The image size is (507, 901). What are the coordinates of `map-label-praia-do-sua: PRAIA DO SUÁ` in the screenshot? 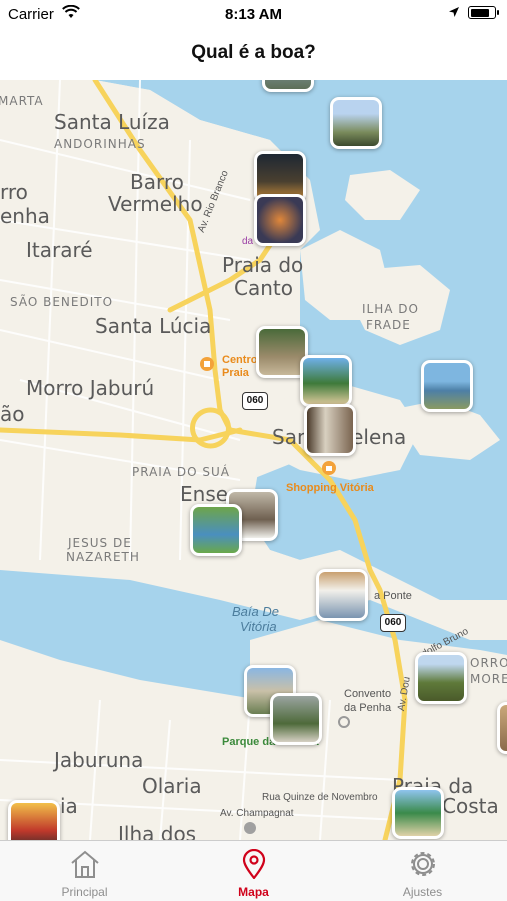 It's located at (181, 472).